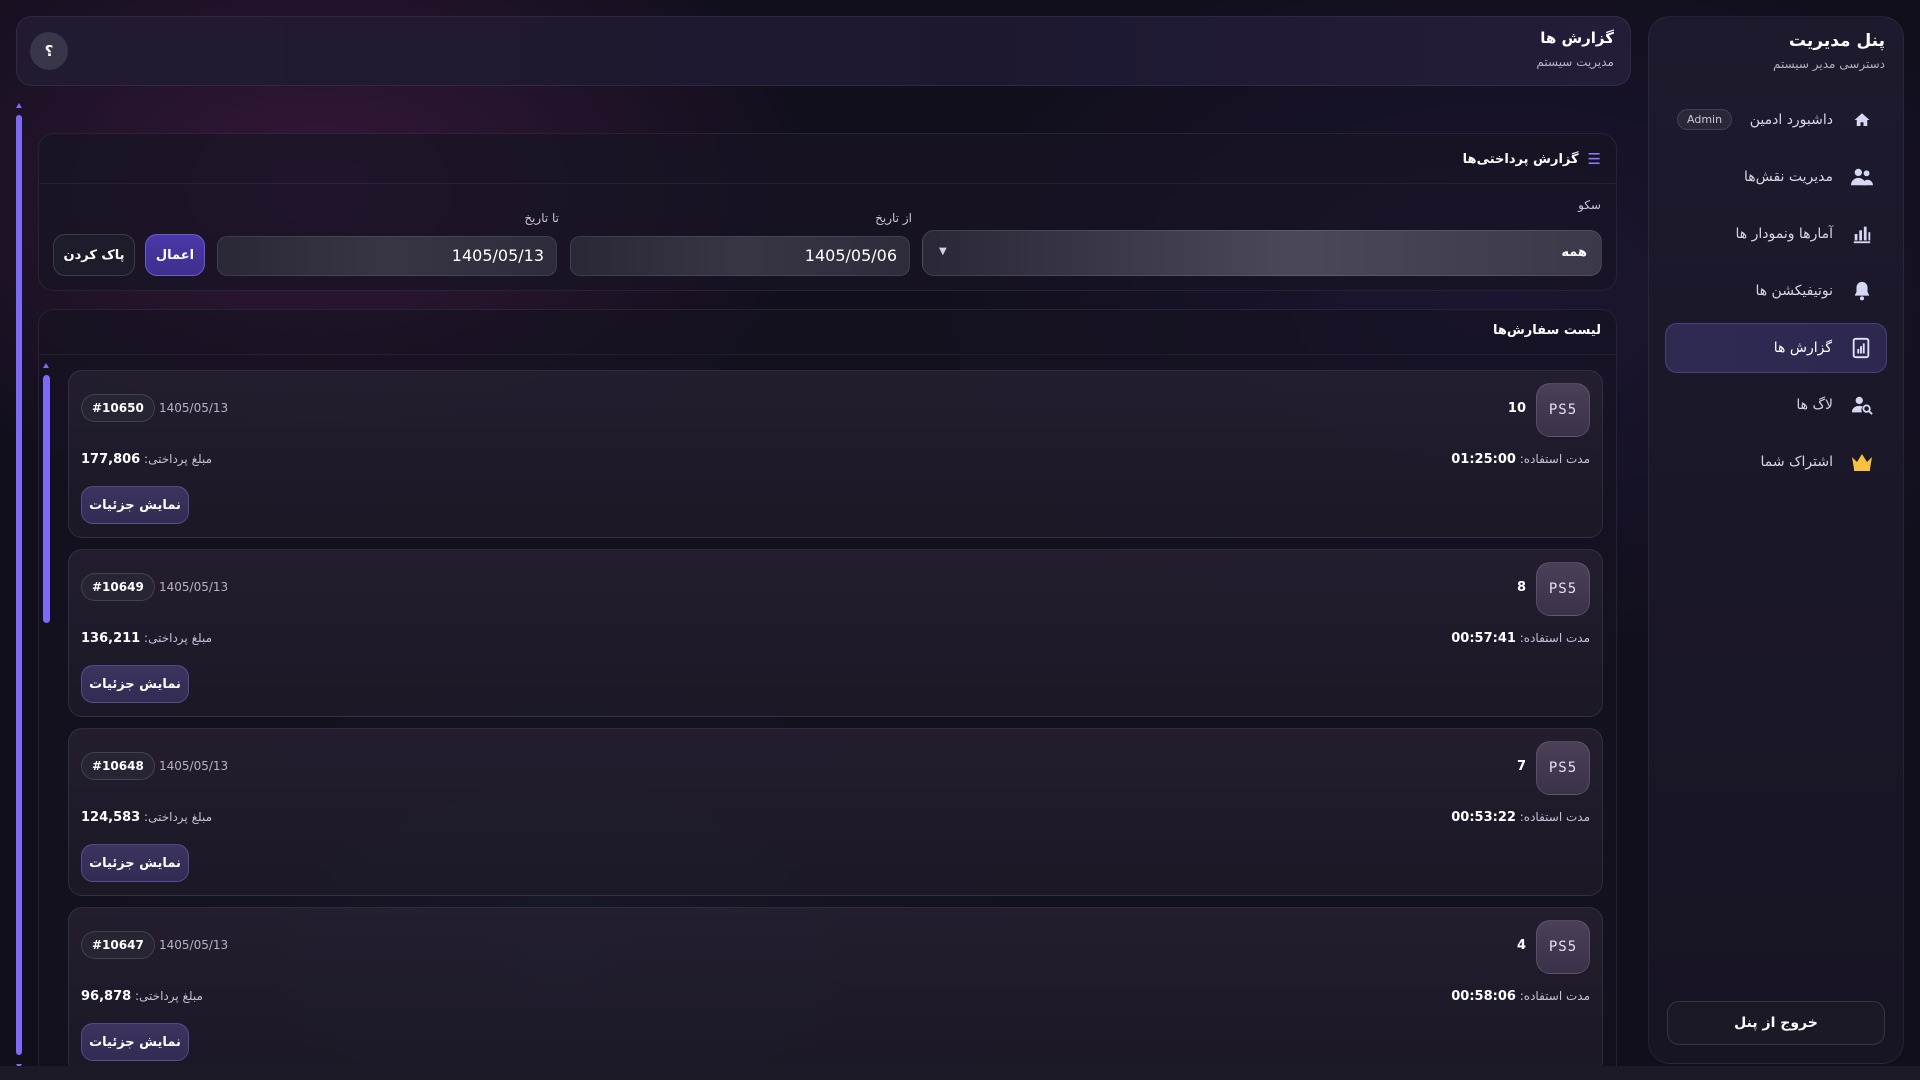 The height and width of the screenshot is (1080, 1920). What do you see at coordinates (1784, 234) in the screenshot?
I see `sidebar-item-label: آمارها ونمودار ها` at bounding box center [1784, 234].